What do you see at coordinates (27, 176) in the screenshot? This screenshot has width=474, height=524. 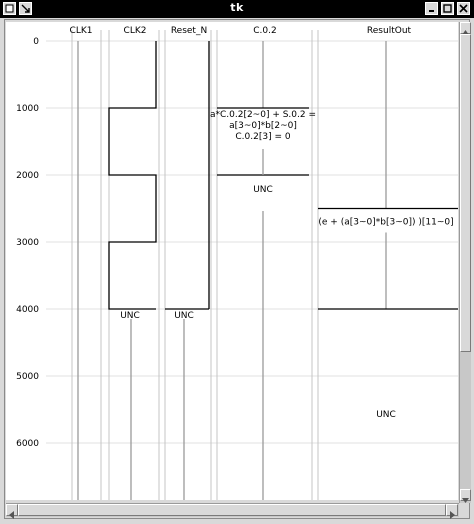 I see `time-tick-label: 2000` at bounding box center [27, 176].